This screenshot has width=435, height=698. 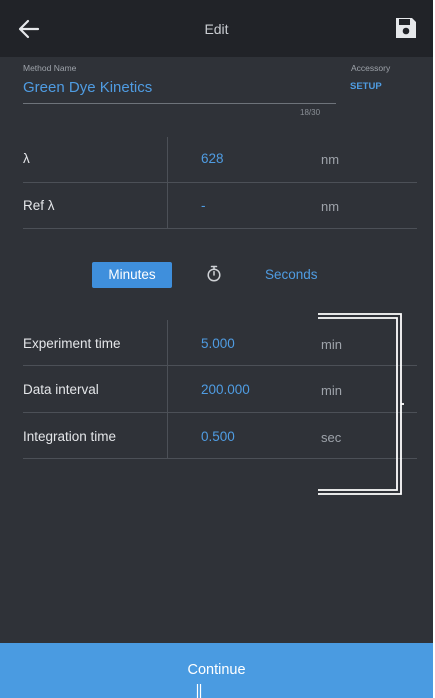 What do you see at coordinates (72, 343) in the screenshot?
I see `experiment-time-label: Experiment time` at bounding box center [72, 343].